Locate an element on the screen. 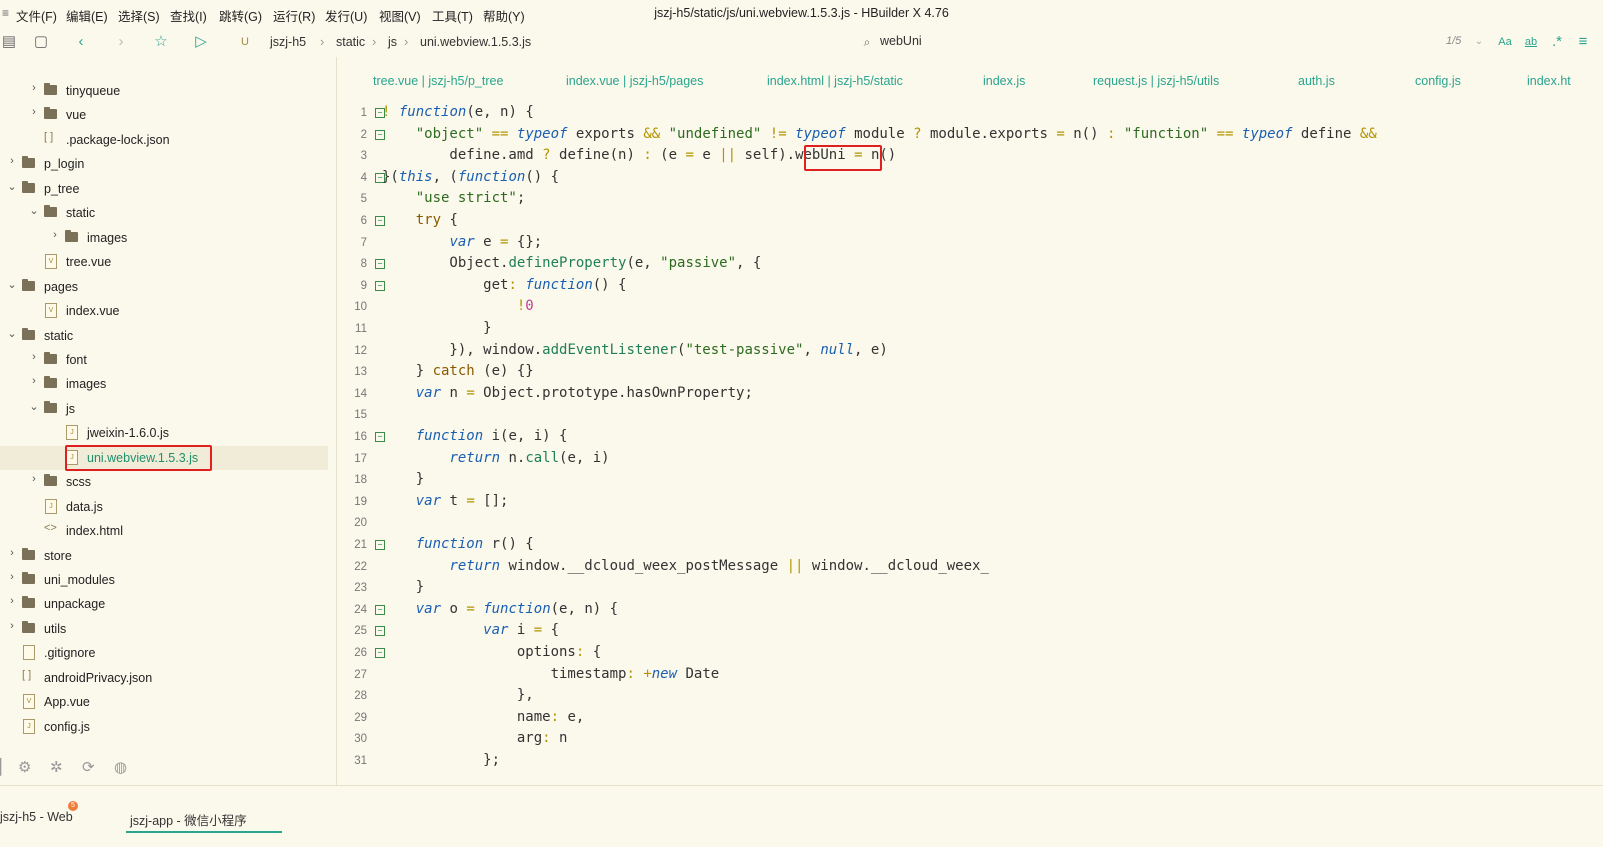 This screenshot has height=847, width=1603. code-line: 28 }, is located at coordinates (970, 697).